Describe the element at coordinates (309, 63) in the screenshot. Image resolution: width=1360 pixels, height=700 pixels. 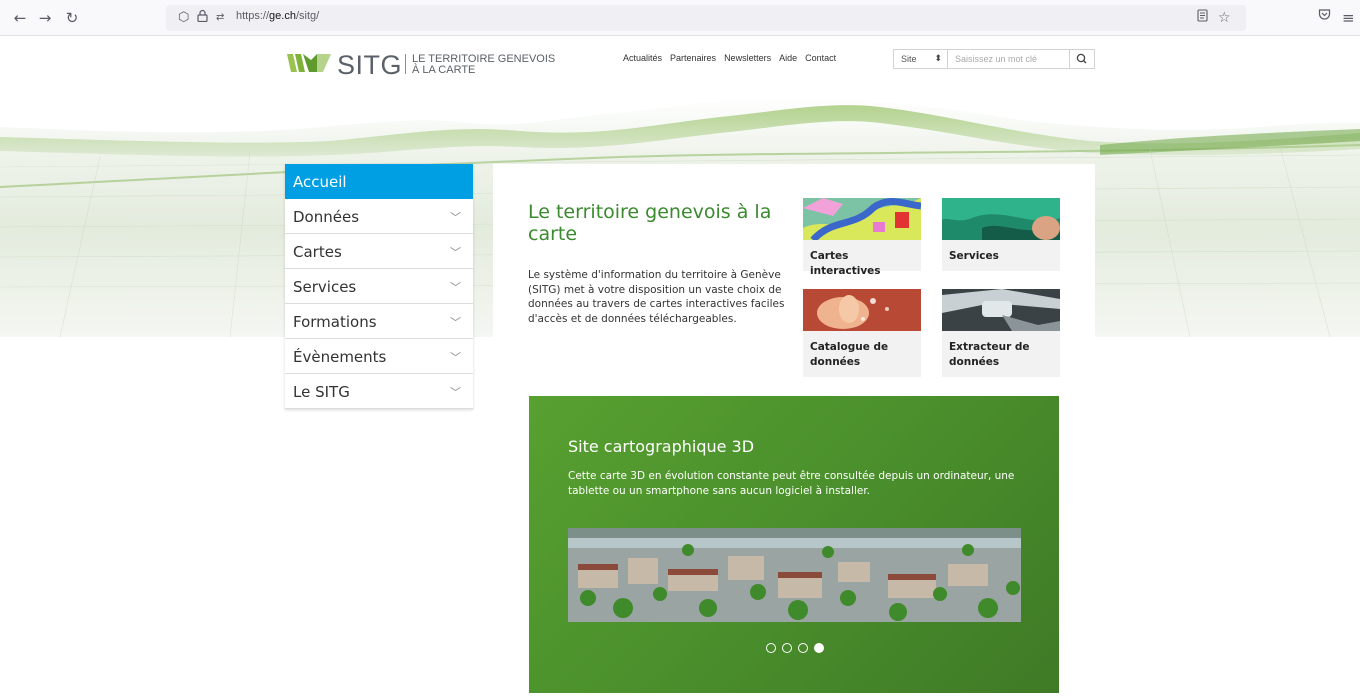
I see `sitg-logo-mark-icon` at that location.